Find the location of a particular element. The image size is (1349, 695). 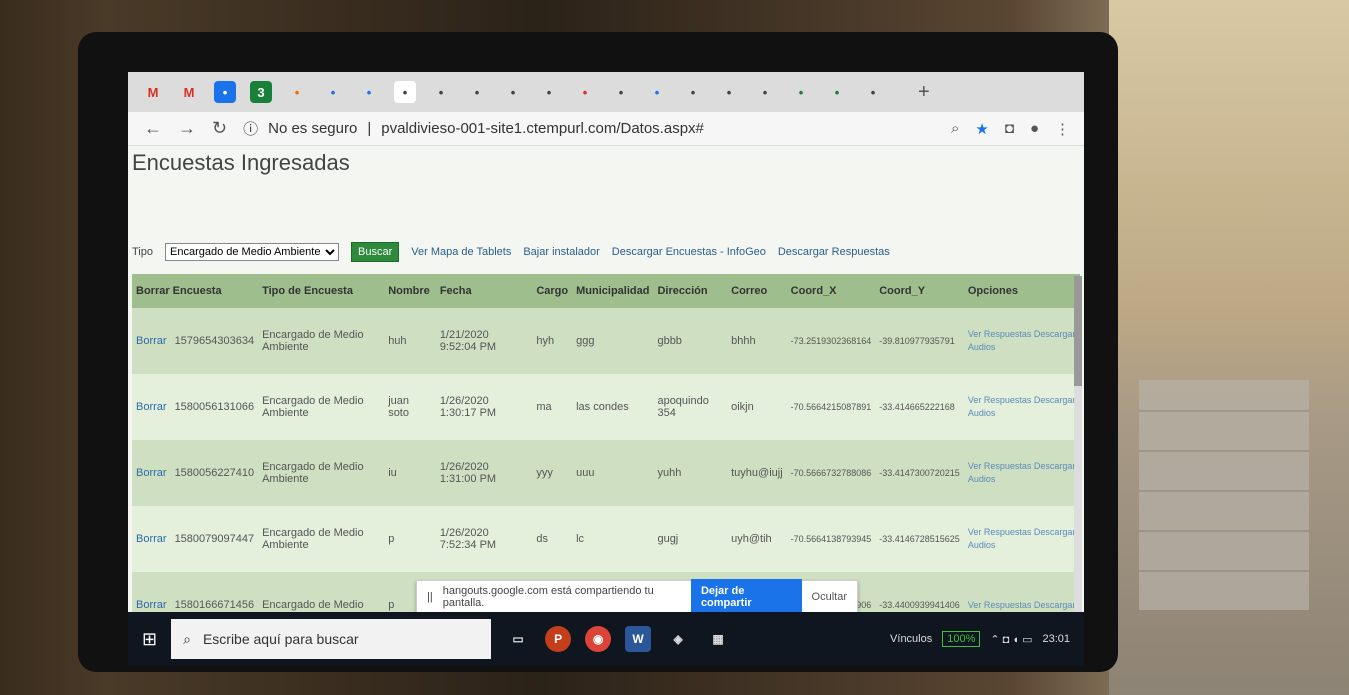

extension-icon: ◘ is located at coordinates (1009, 129).